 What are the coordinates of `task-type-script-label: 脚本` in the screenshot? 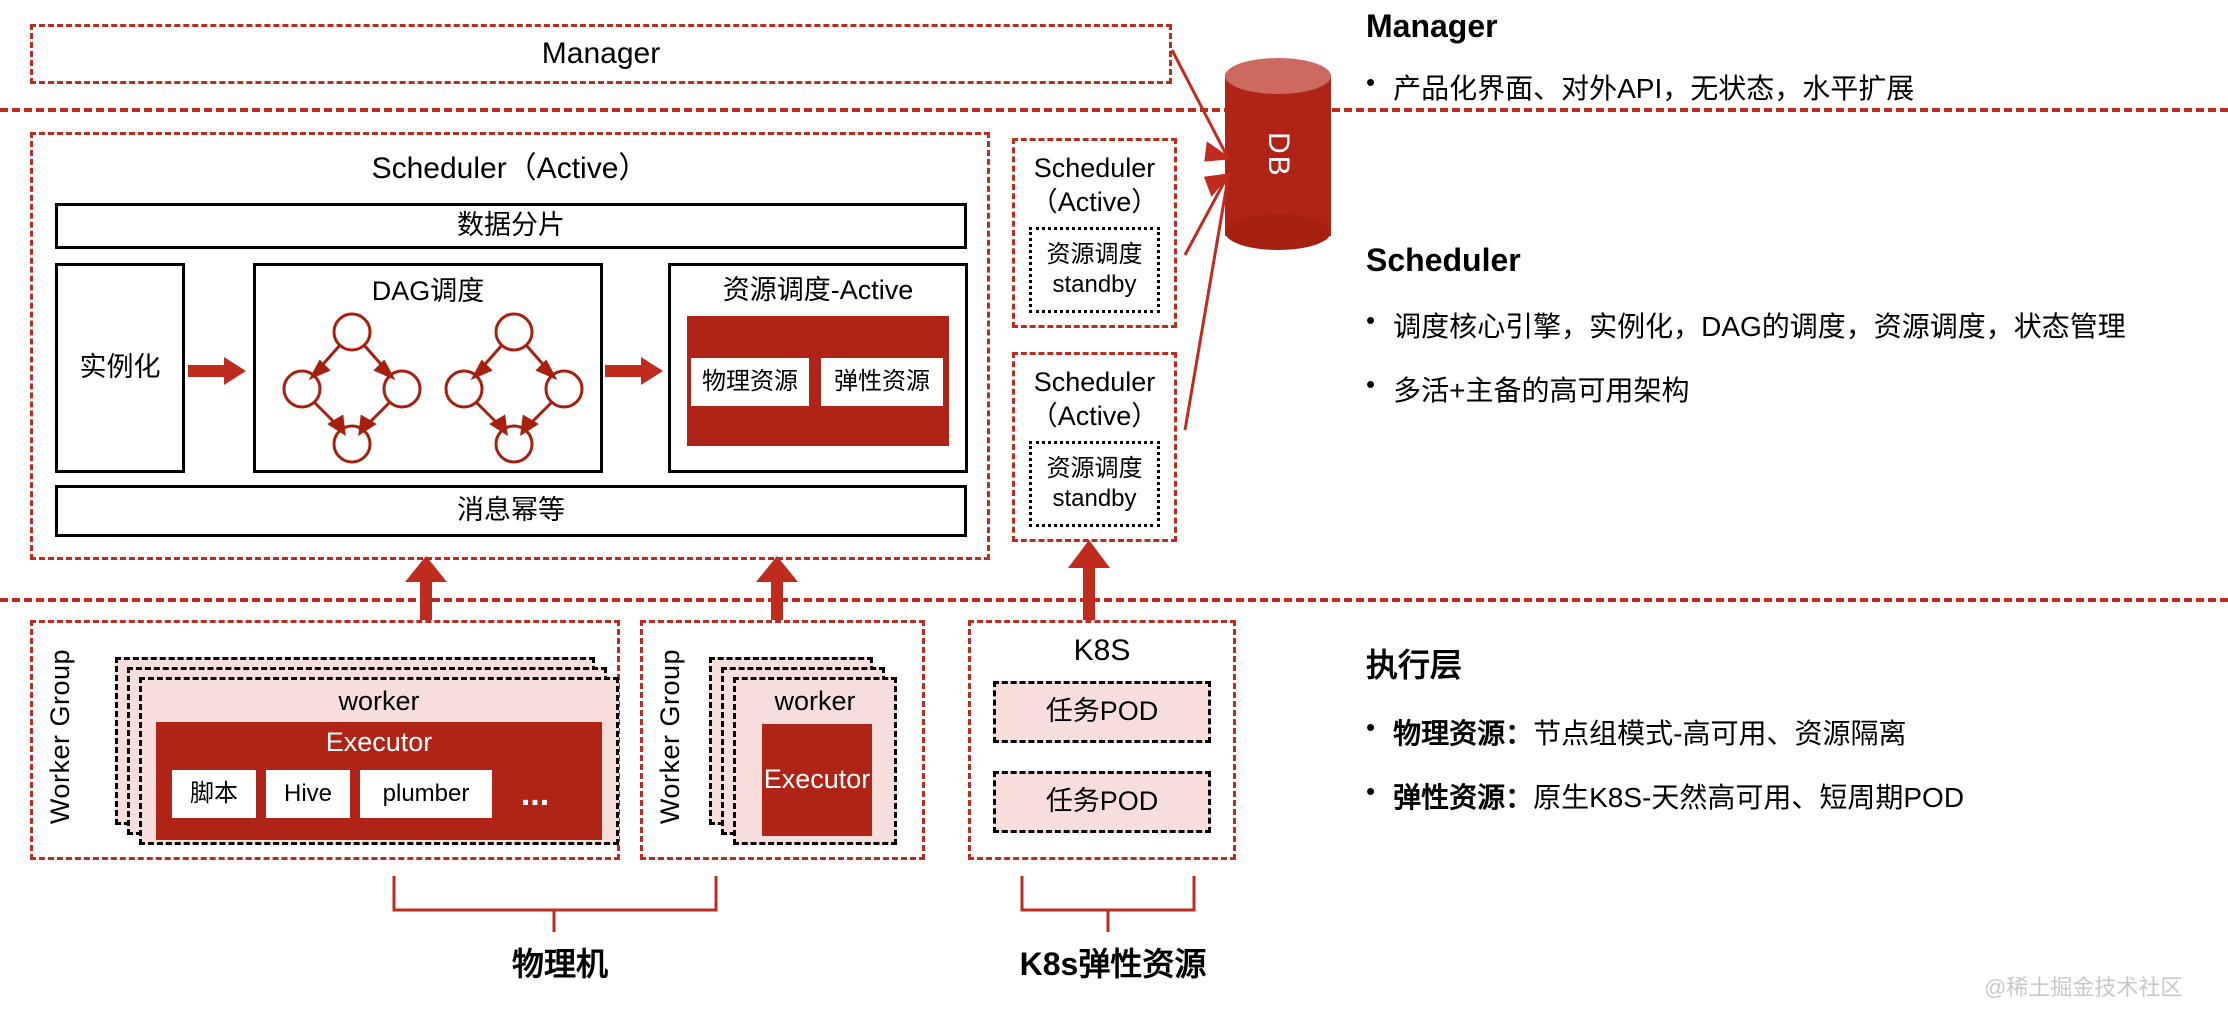 It's located at (214, 793).